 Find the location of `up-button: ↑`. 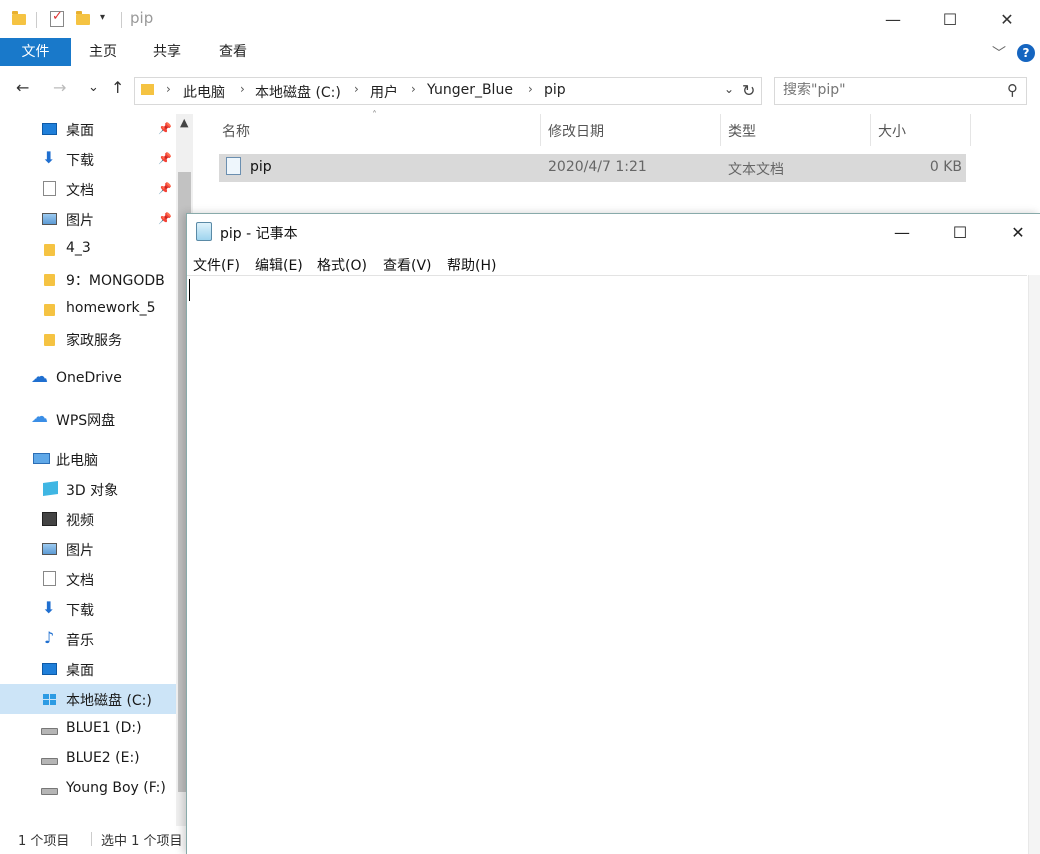

up-button: ↑ is located at coordinates (117, 87).